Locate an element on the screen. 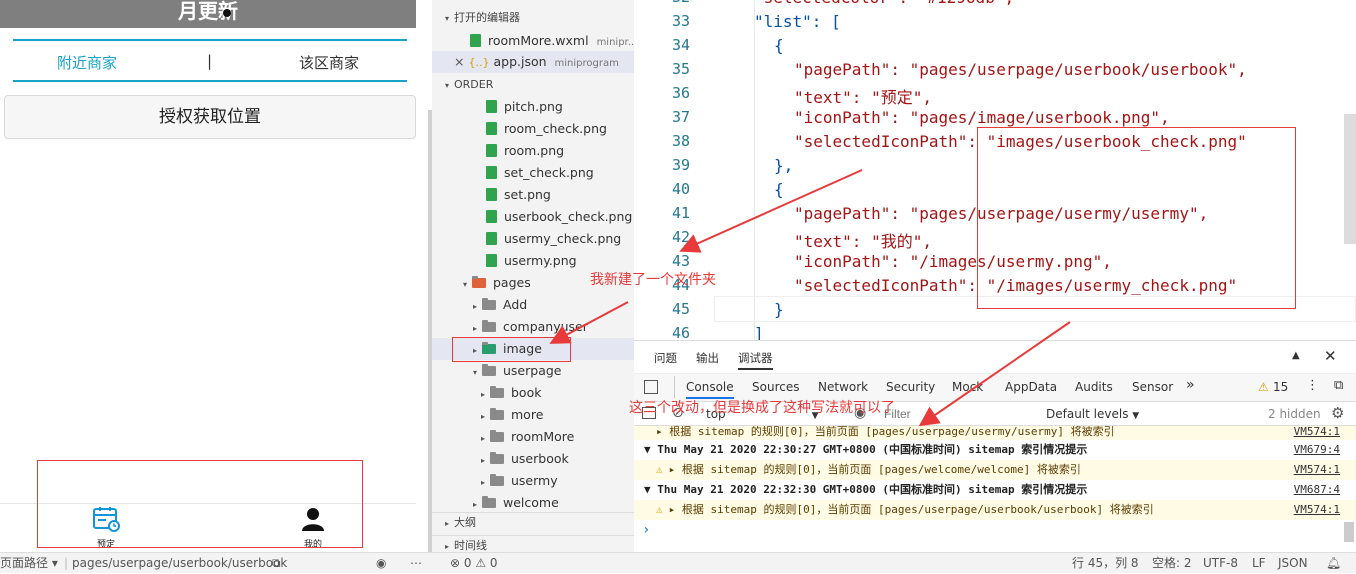  arrow-to-console is located at coordinates (994, 374).